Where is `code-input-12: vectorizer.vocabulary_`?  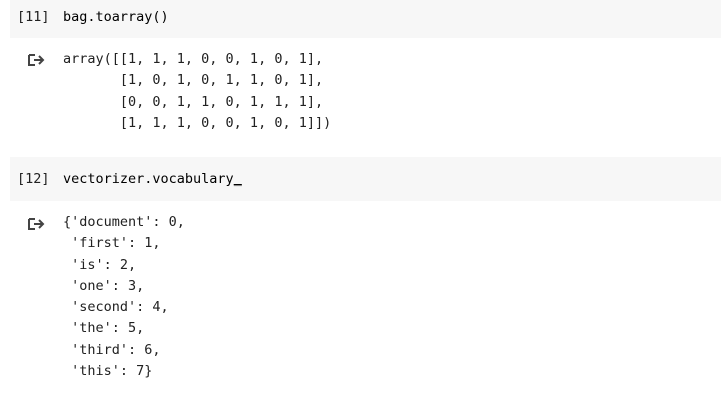 code-input-12: vectorizer.vocabulary_ is located at coordinates (152, 179).